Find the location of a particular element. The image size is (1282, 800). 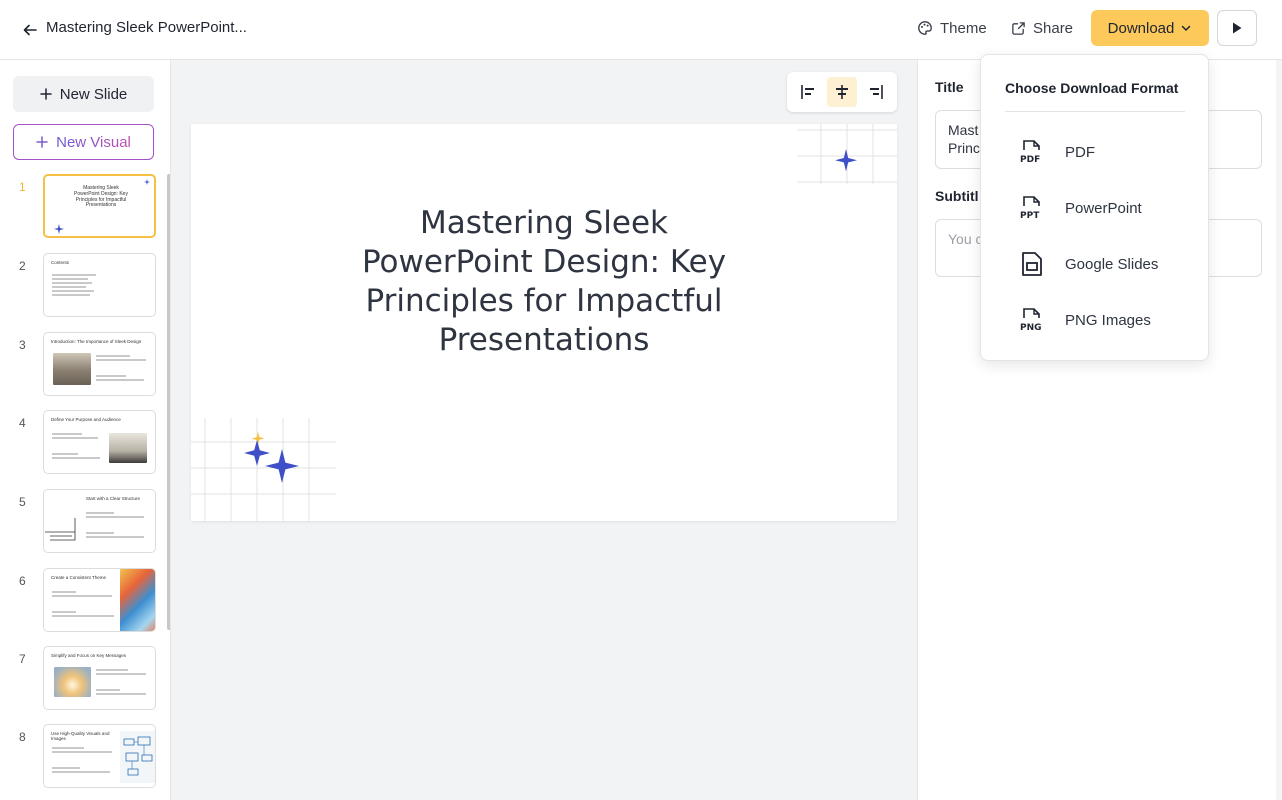

slide-thumbnail: Contents is located at coordinates (99, 285).